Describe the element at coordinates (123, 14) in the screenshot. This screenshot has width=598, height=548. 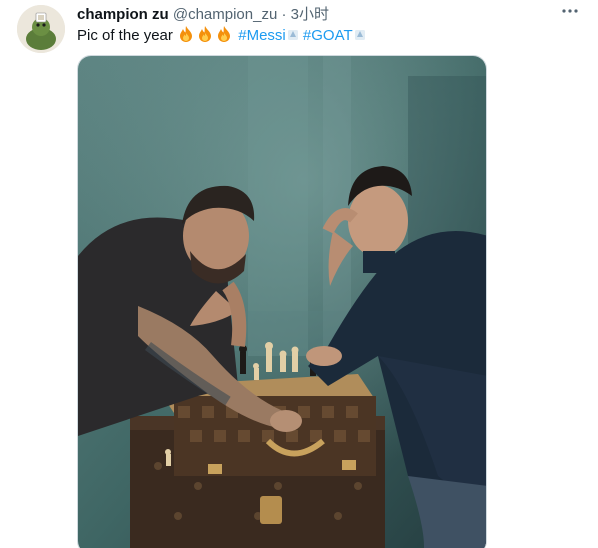
I see `display-name: champion zu` at that location.